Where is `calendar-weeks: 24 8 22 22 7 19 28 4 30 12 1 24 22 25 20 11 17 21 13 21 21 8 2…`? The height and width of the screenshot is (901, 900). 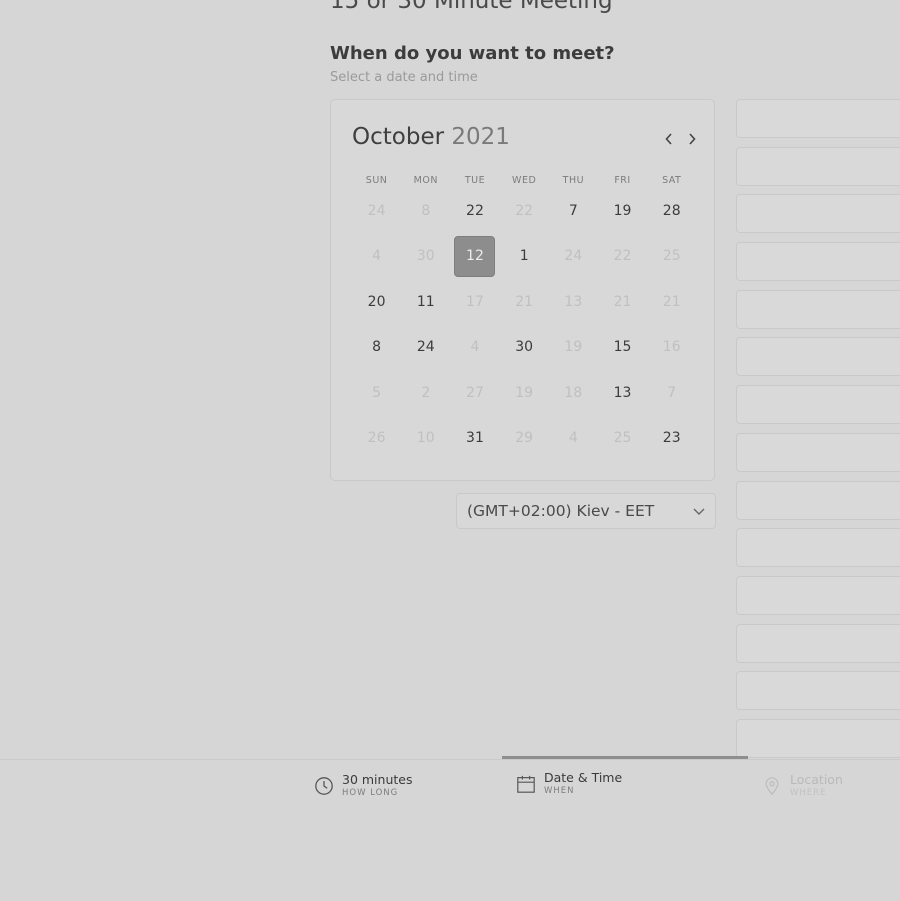 calendar-weeks: 24 8 22 22 7 19 28 4 30 12 1 24 22 25 20 11 17 21 13 21 21 8 2… is located at coordinates (524, 324).